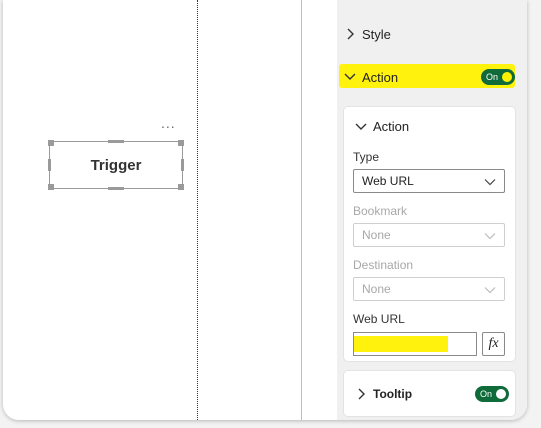 The image size is (541, 428). Describe the element at coordinates (116, 188) in the screenshot. I see `resize-handle-bottom` at that location.